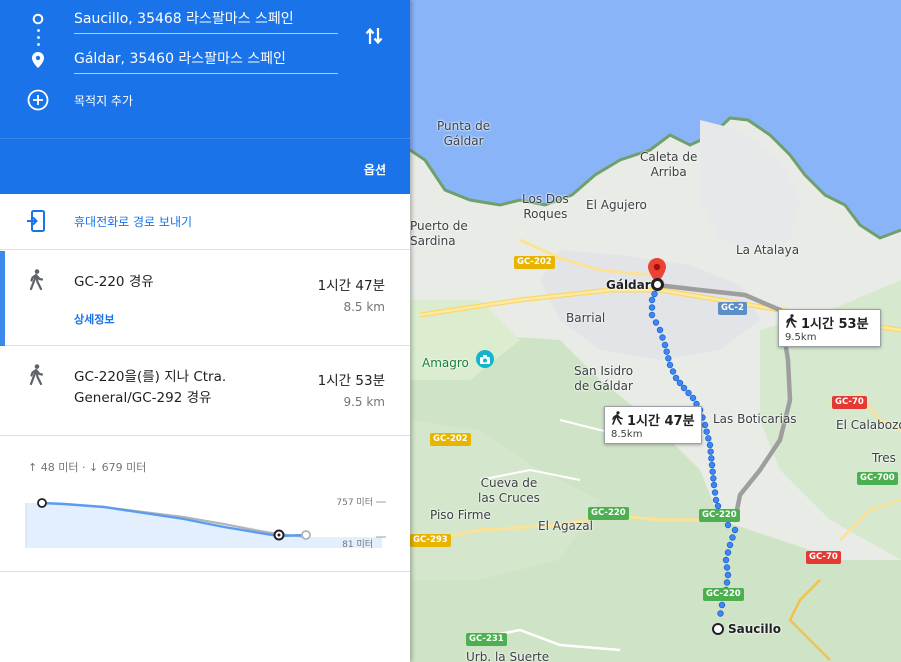  I want to click on origin-field: Saucillo, 35468 라스팔마스 스페인, so click(205, 20).